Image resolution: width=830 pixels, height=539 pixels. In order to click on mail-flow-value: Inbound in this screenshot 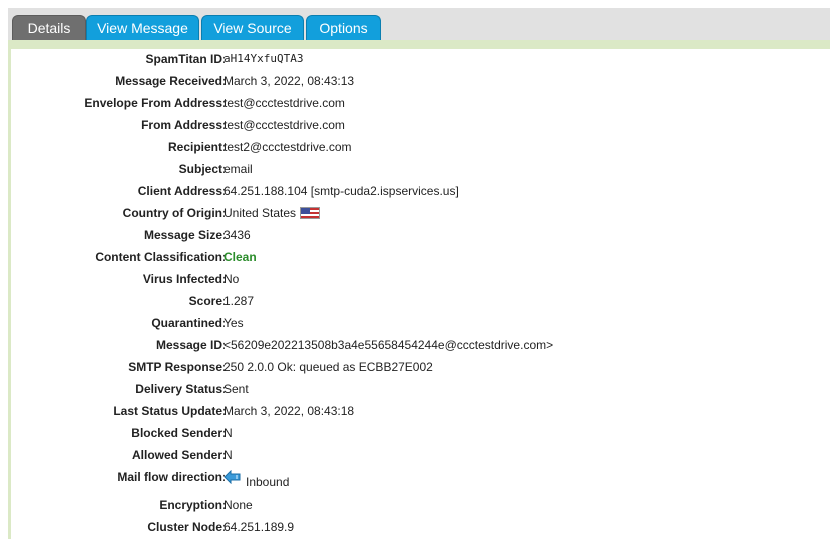, I will do `click(268, 482)`.